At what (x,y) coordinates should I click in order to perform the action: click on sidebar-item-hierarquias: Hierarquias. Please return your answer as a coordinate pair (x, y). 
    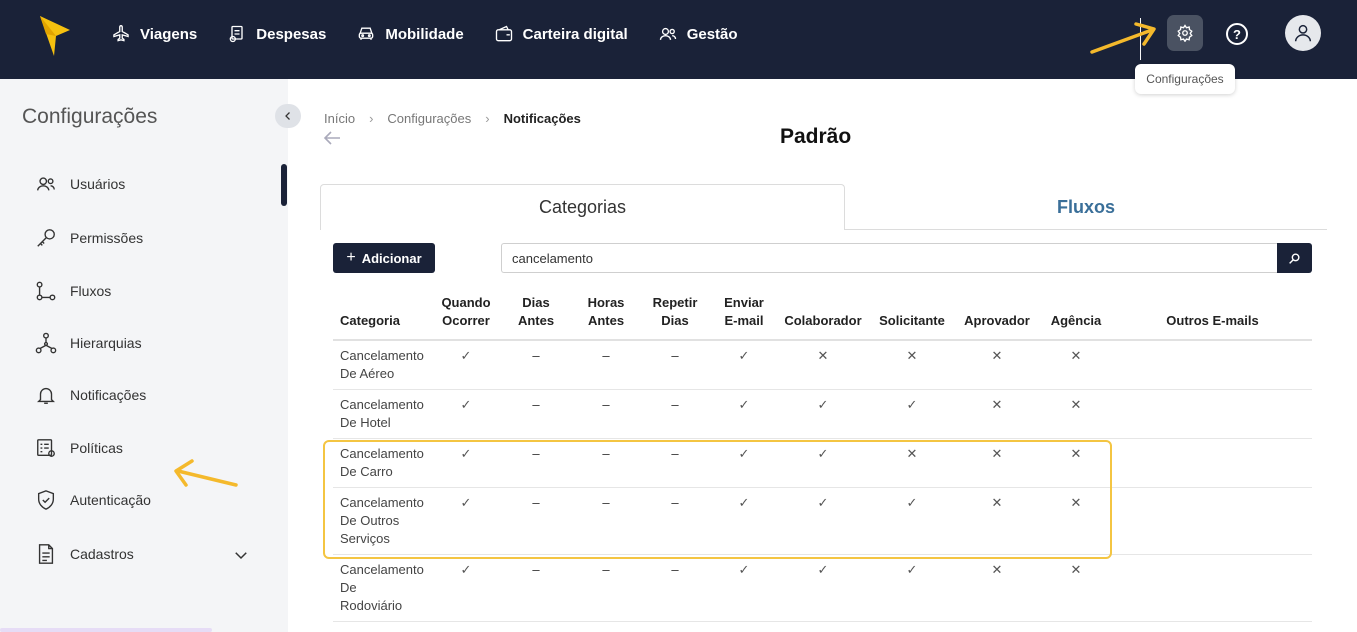
    Looking at the image, I should click on (88, 343).